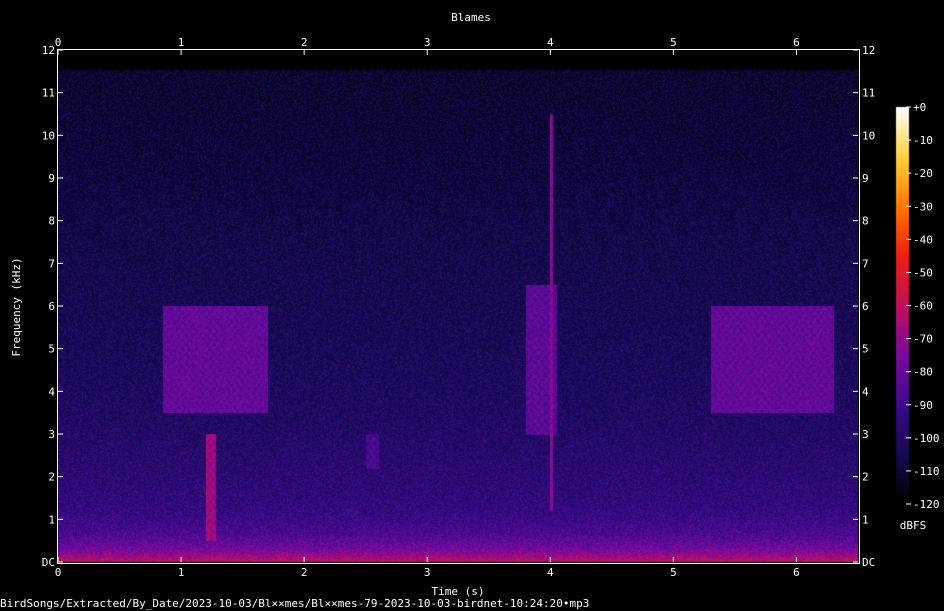 The image size is (944, 611). Describe the element at coordinates (923, 140) in the screenshot. I see `colorbar-tick-label: -10` at that location.